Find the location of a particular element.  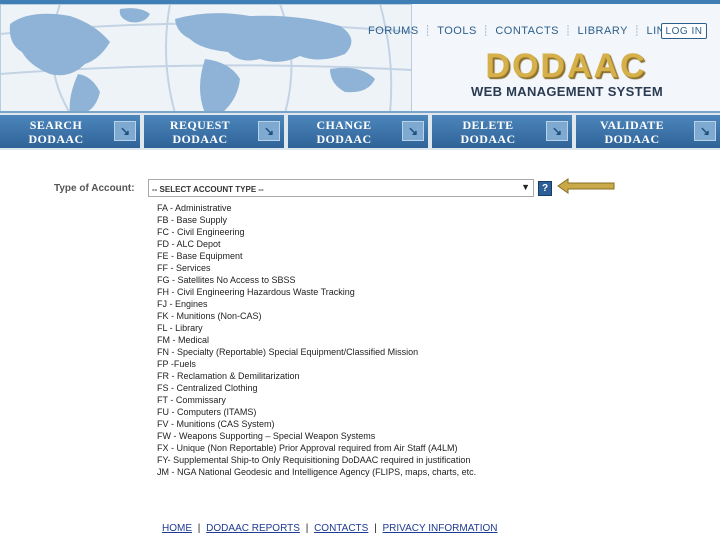

nav-validate-dodaac: VALIDATE DODAAC ↘ is located at coordinates (648, 131).